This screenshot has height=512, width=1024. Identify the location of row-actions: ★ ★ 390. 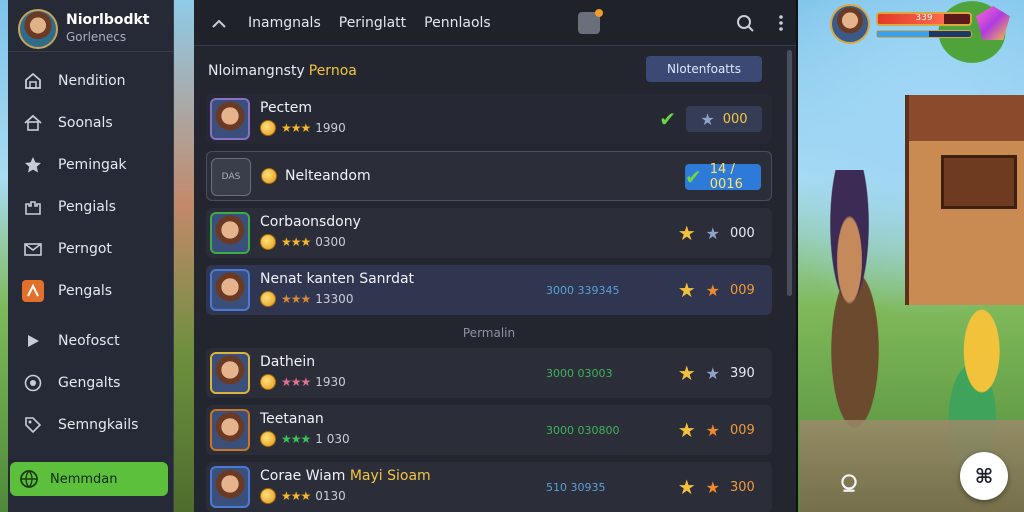
(707, 373).